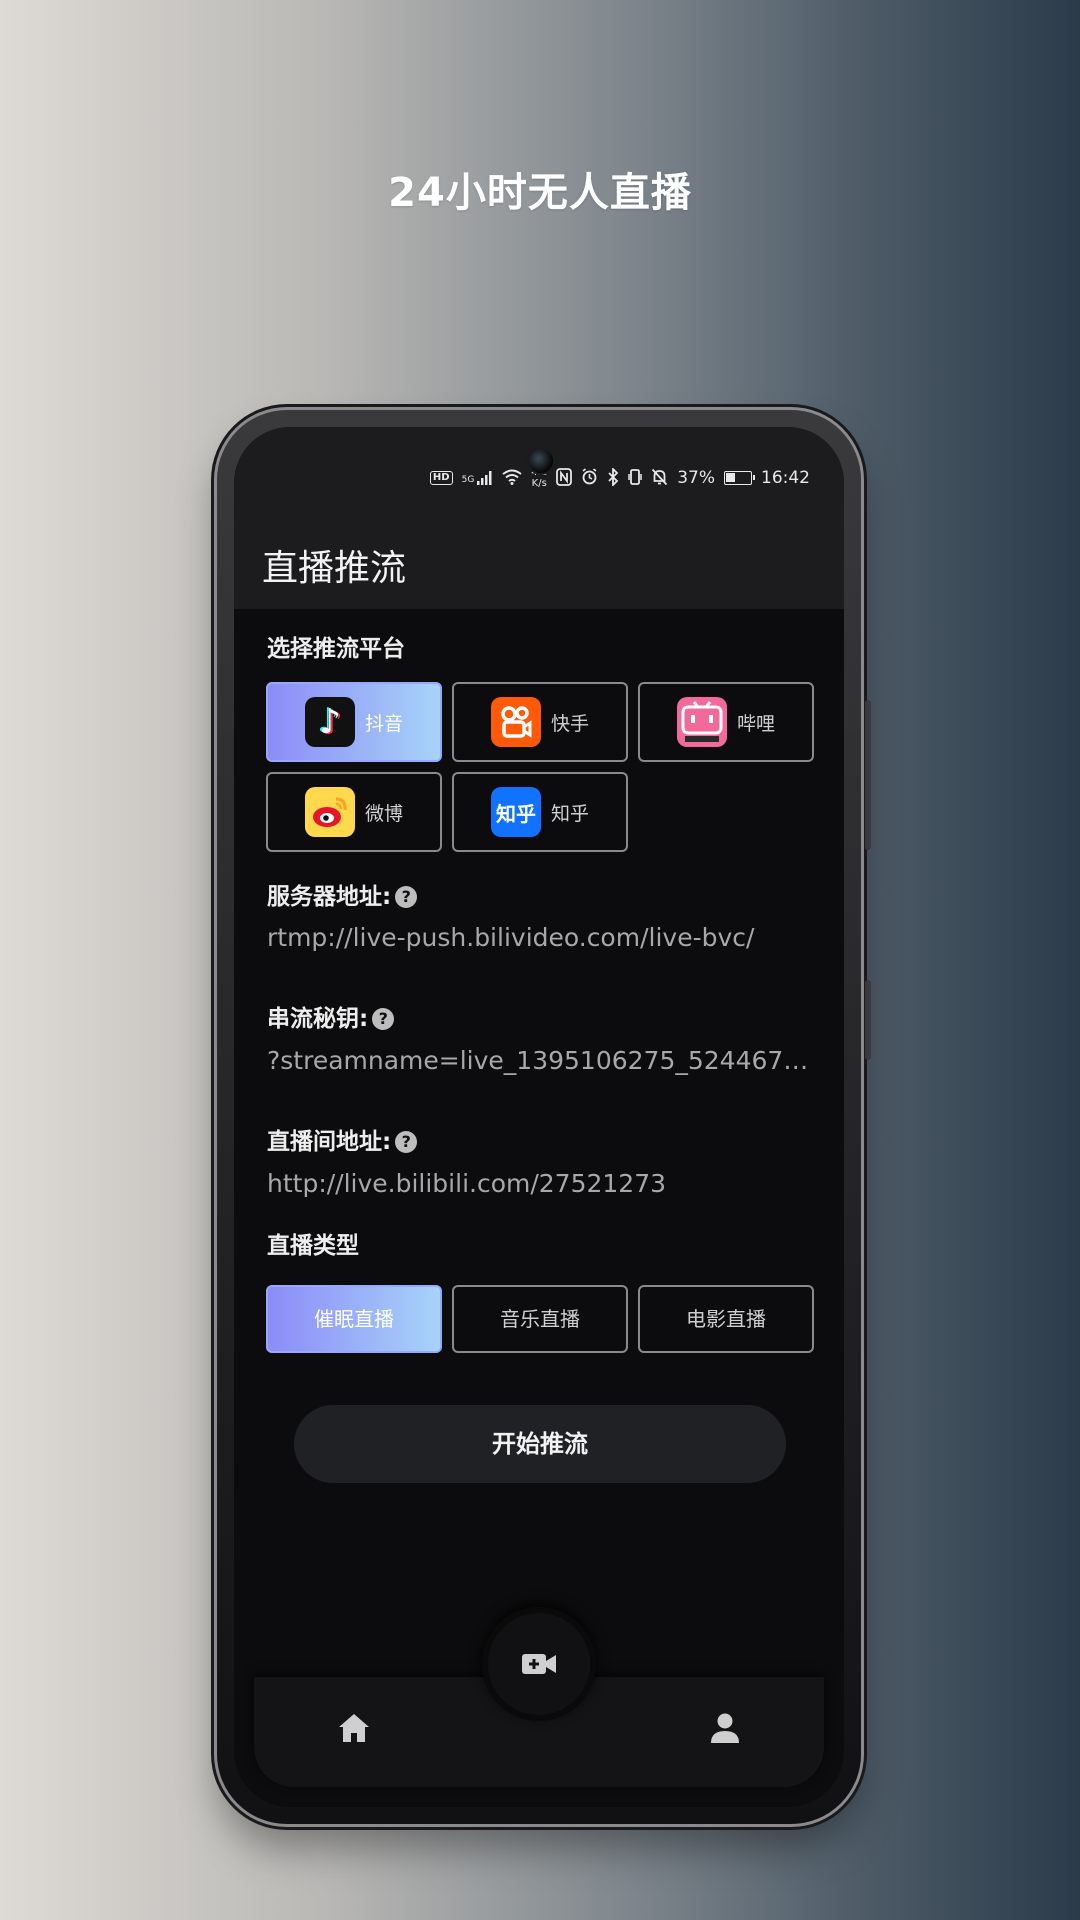 The image size is (1080, 1920). I want to click on nav-home-button, so click(354, 1730).